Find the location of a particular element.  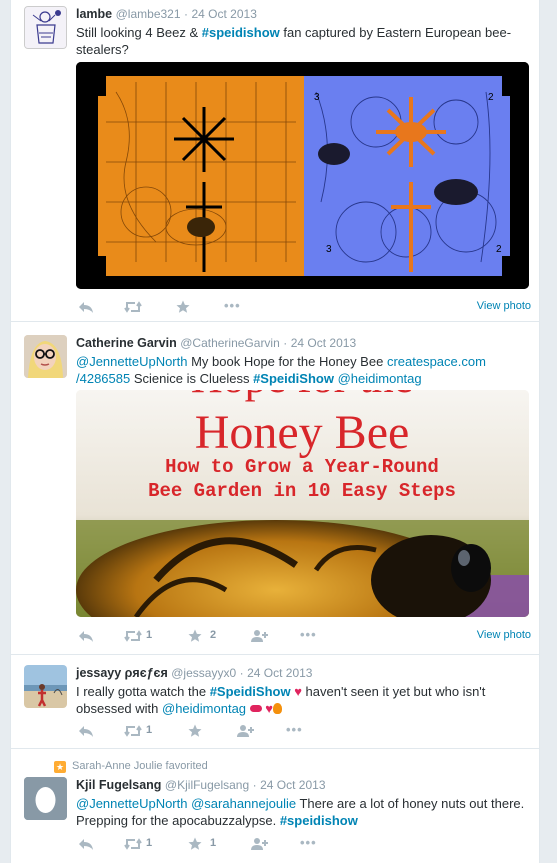

favorite-count: 2 is located at coordinates (213, 635).